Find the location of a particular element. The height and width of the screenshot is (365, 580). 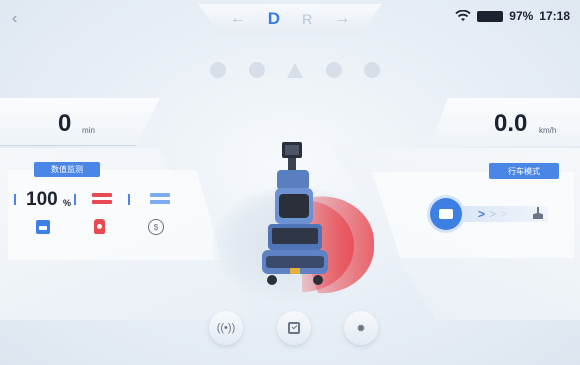

drive-mode-button is located at coordinates (446, 214).